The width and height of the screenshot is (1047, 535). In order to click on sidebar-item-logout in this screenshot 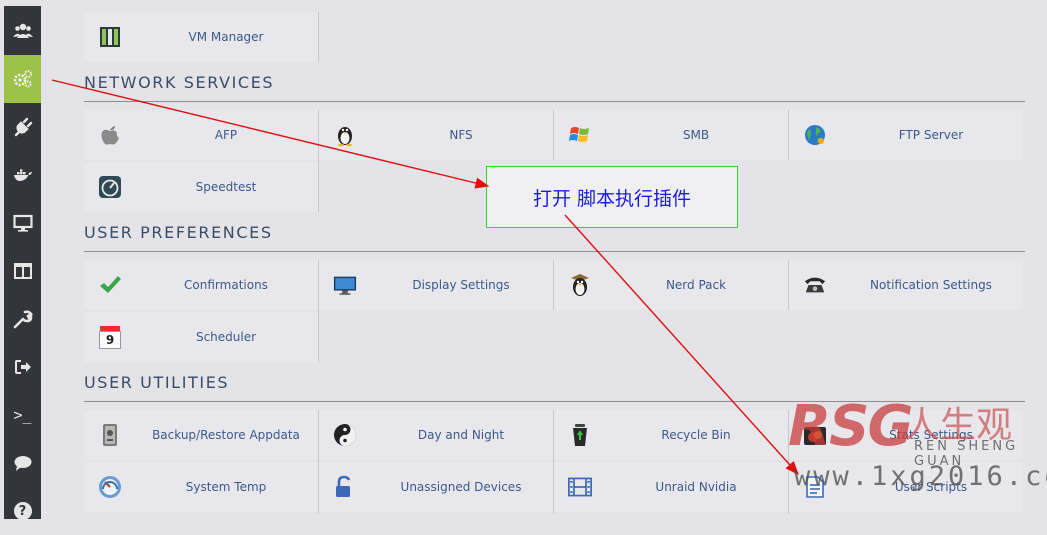, I will do `click(22, 367)`.